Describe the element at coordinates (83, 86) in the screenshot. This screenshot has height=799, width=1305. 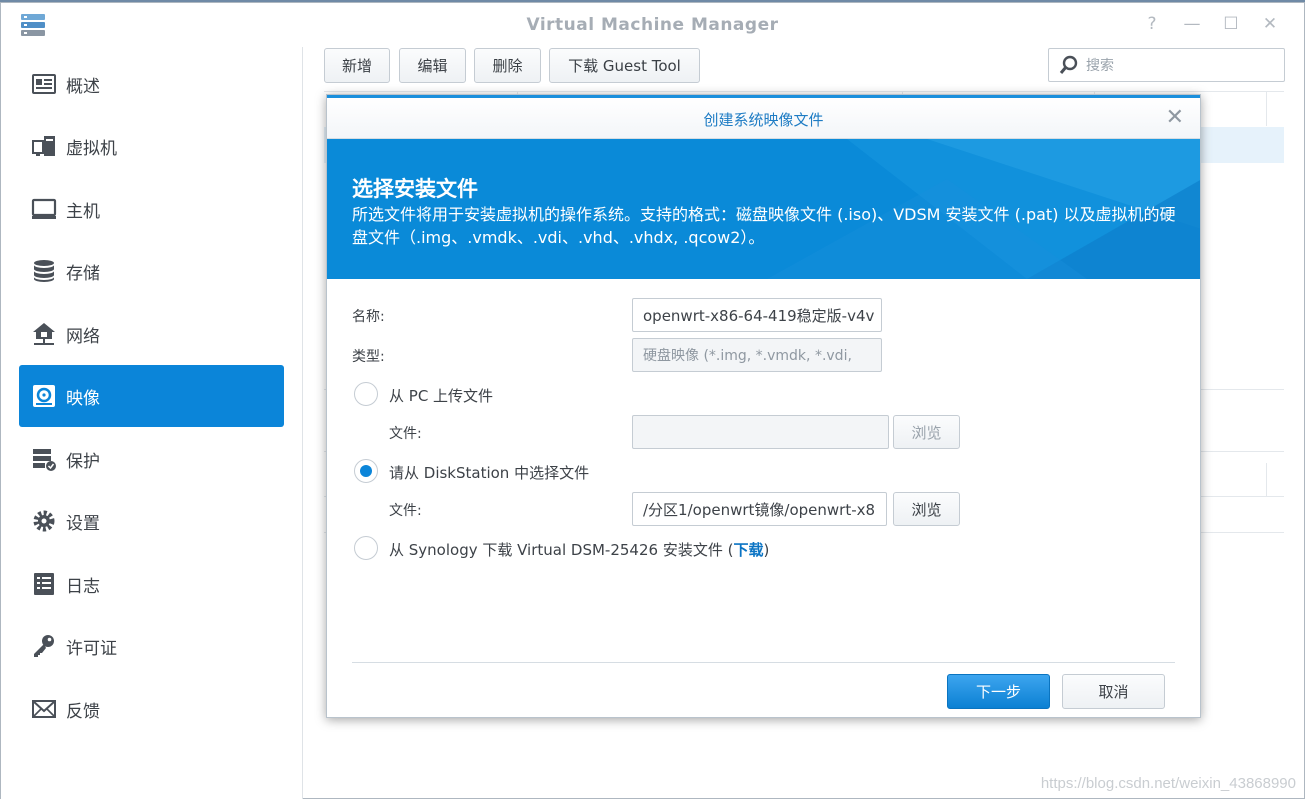
I see `sidebar-item-label: 概述` at that location.